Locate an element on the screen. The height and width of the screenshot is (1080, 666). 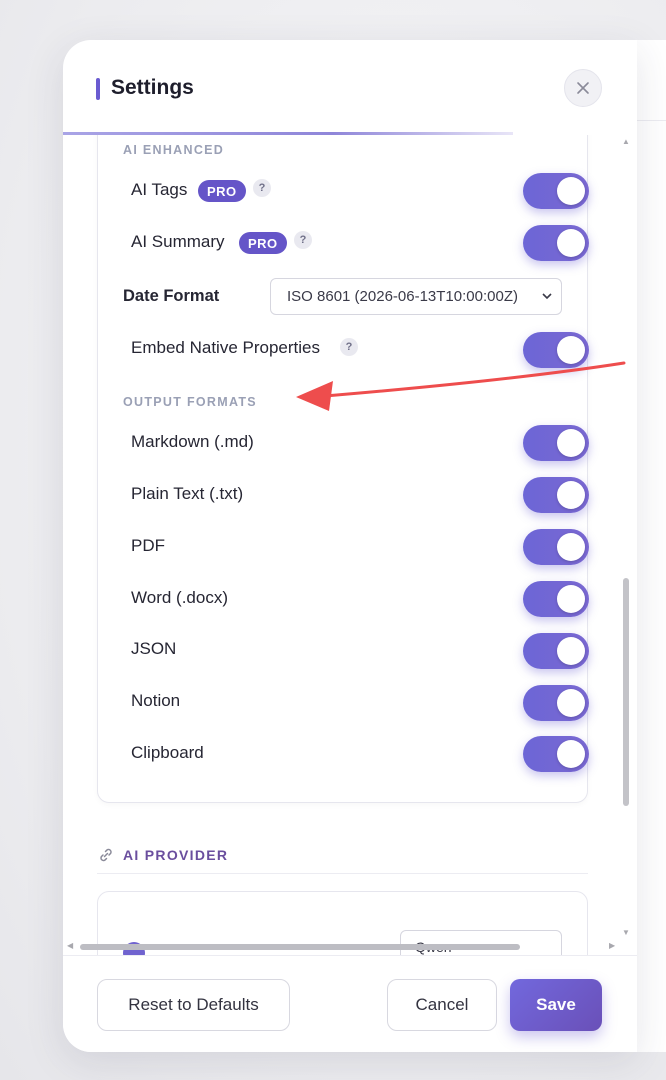
link-icon is located at coordinates (106, 855).